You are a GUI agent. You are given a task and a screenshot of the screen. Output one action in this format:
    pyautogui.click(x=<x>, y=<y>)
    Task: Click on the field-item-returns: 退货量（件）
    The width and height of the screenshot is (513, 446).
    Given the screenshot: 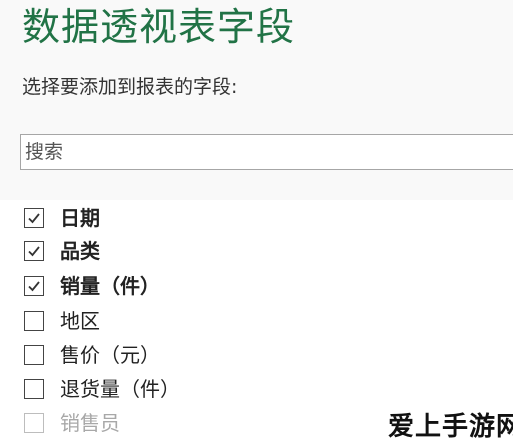 What is the action you would take?
    pyautogui.click(x=102, y=389)
    